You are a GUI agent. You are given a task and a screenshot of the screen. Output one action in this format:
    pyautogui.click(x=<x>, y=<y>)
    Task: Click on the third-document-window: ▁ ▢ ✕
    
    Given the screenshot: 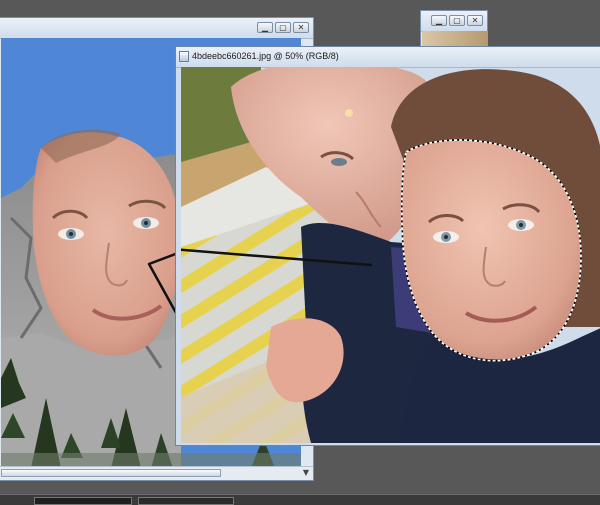 What is the action you would take?
    pyautogui.click(x=454, y=29)
    